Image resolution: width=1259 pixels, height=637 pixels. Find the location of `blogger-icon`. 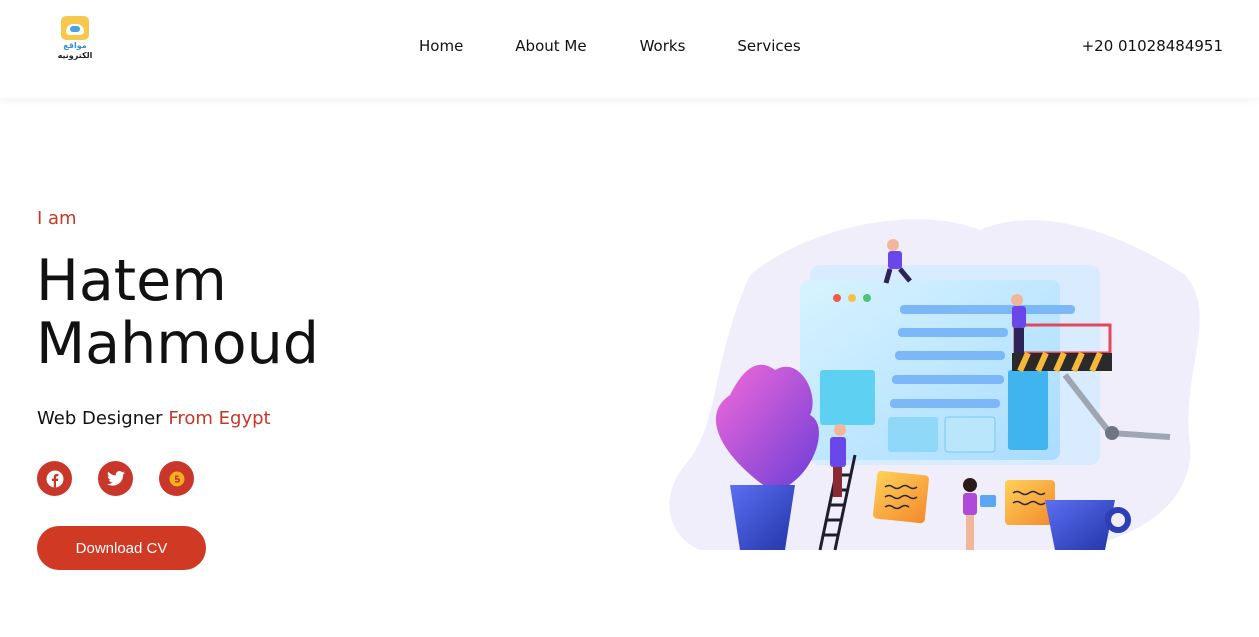

blogger-icon is located at coordinates (176, 478).